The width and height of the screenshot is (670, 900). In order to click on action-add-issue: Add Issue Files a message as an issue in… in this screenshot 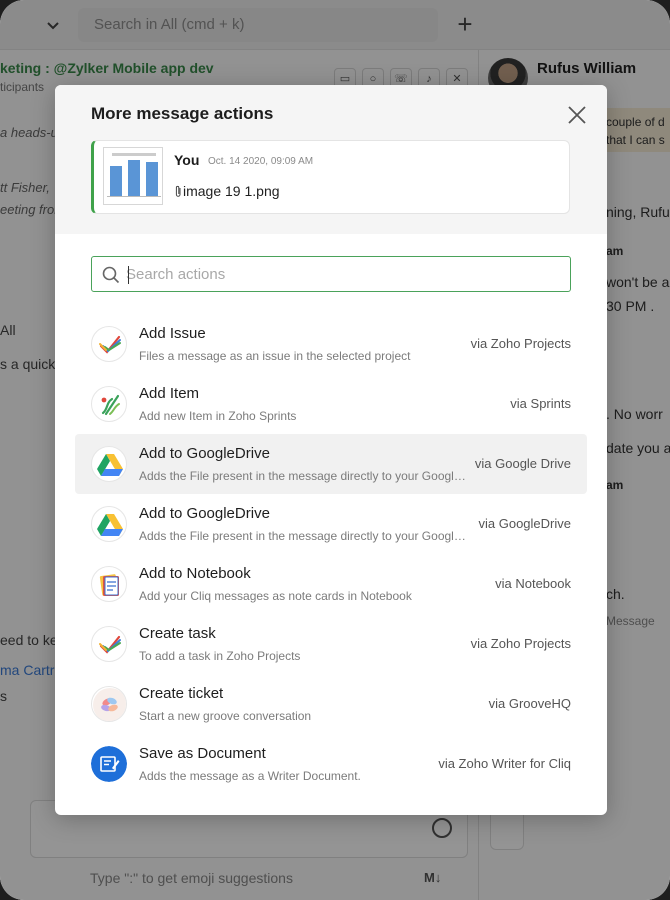, I will do `click(331, 344)`.